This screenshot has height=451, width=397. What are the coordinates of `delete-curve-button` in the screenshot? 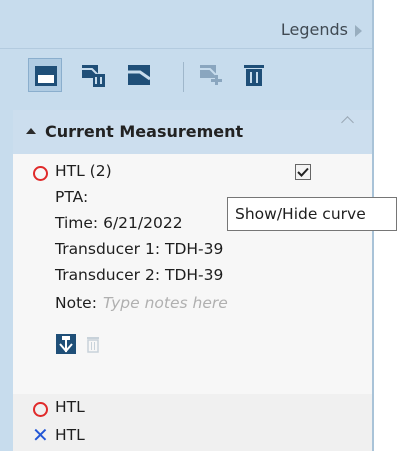 It's located at (93, 75).